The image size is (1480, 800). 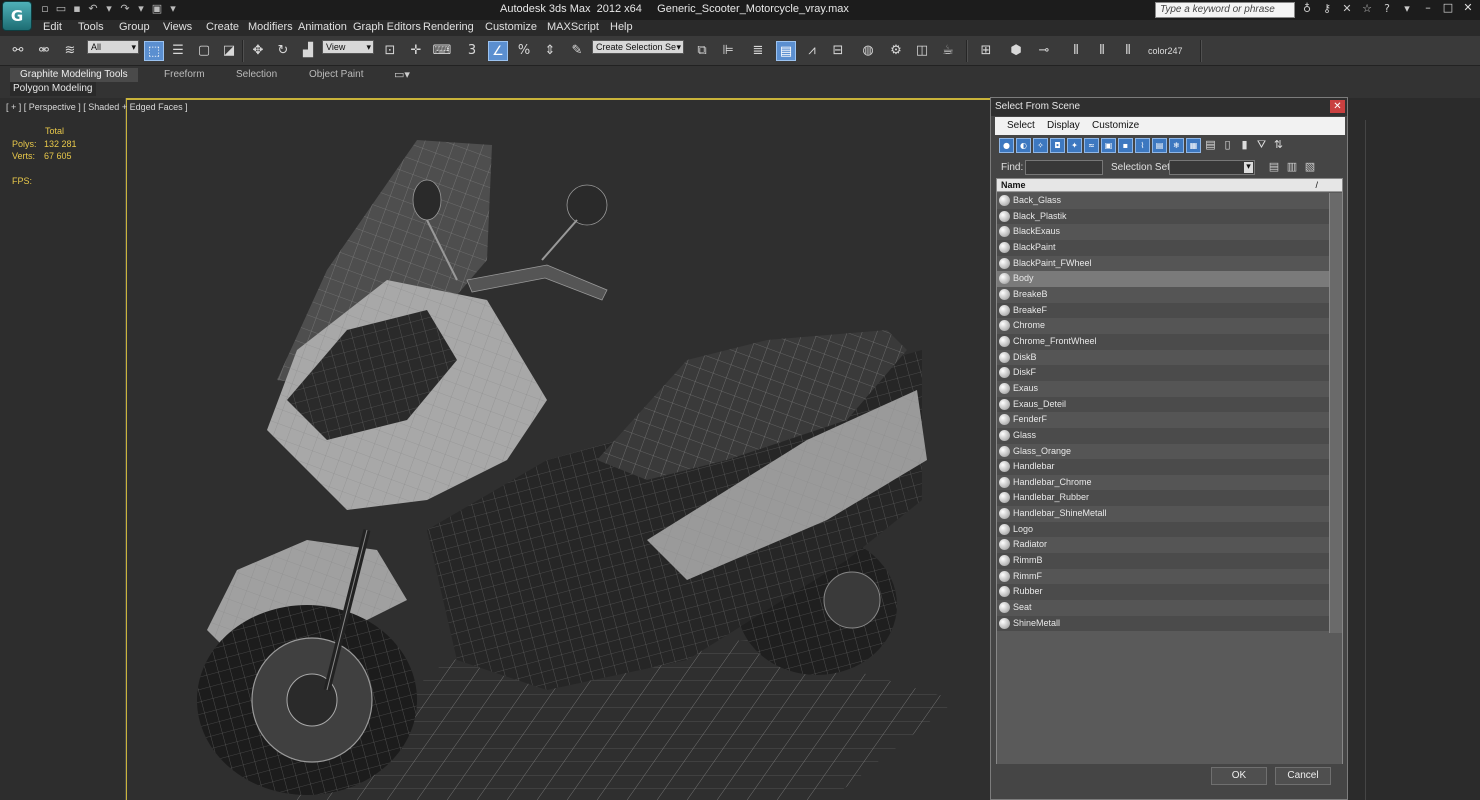 What do you see at coordinates (1337, 106) in the screenshot?
I see `dialog-close-button: ✕` at bounding box center [1337, 106].